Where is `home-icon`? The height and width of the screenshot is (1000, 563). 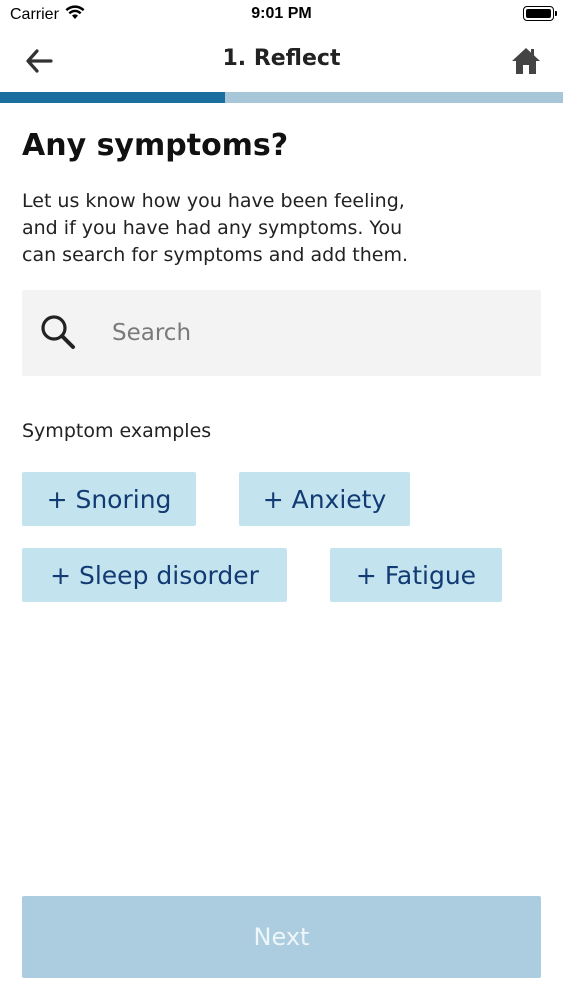
home-icon is located at coordinates (526, 61).